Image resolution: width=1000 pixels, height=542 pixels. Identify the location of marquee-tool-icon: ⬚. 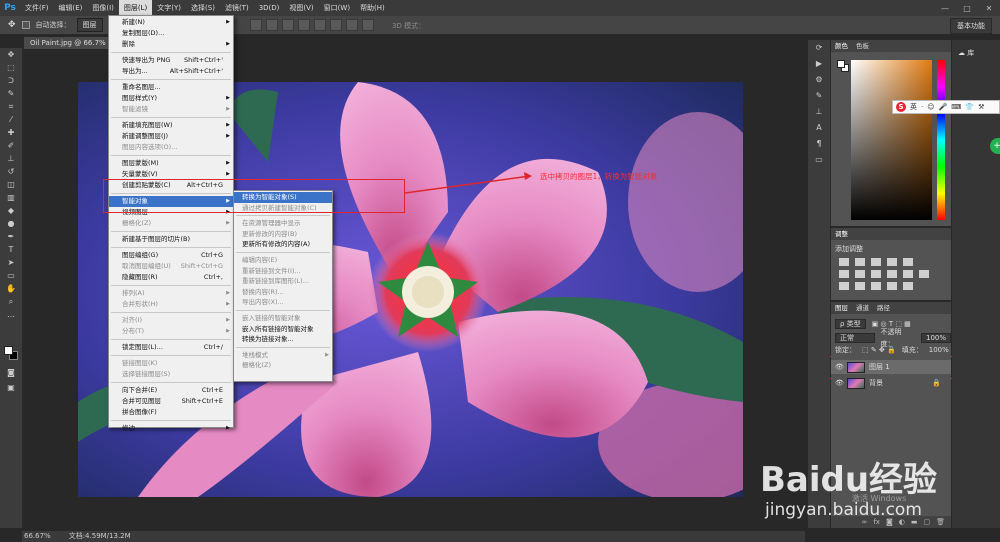
(11, 67).